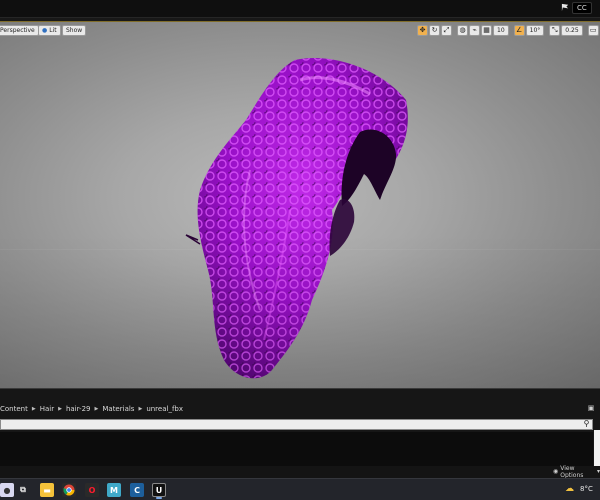 Image resolution: width=600 pixels, height=500 pixels. What do you see at coordinates (582, 8) in the screenshot?
I see `source-control-badge: CC` at bounding box center [582, 8].